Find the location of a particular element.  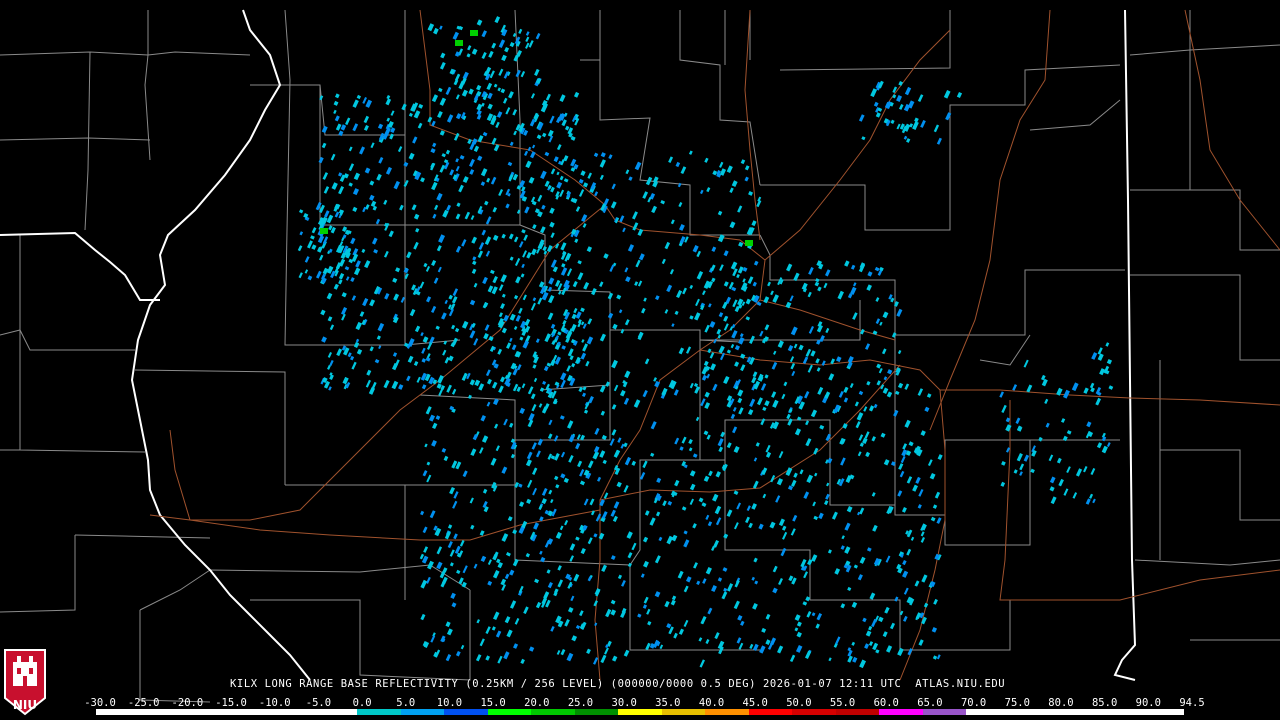

colorbar-tick: 35.0 is located at coordinates (668, 703).